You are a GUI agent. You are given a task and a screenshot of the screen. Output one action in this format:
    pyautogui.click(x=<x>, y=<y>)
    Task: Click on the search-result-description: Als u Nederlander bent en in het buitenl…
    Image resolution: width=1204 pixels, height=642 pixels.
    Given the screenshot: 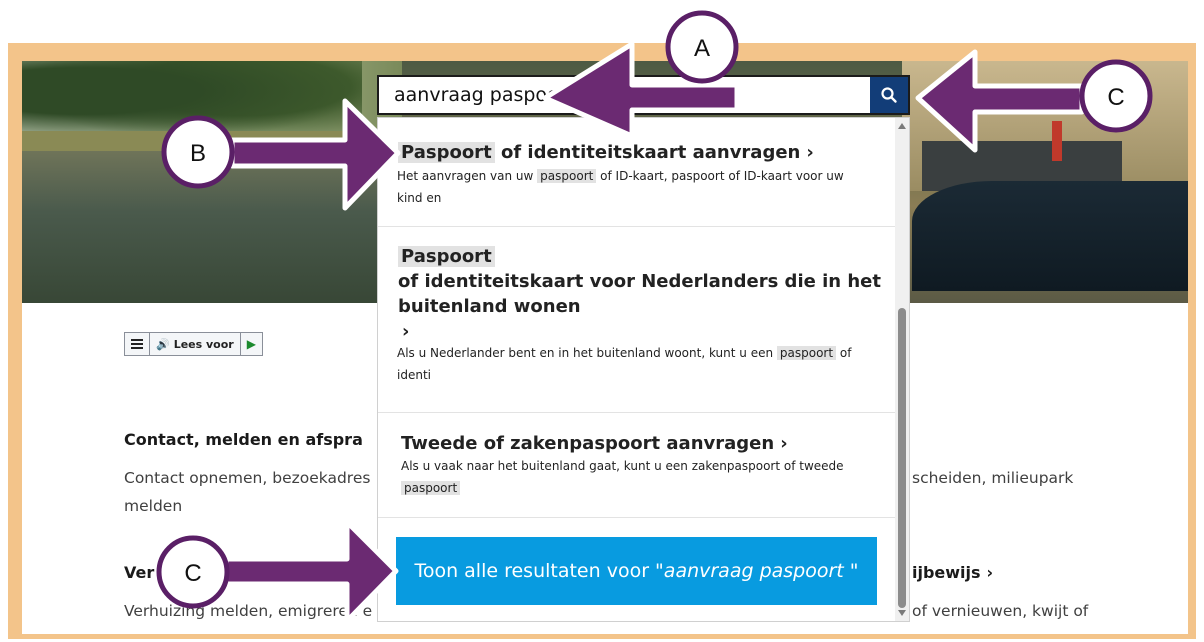 What is the action you would take?
    pyautogui.click(x=624, y=364)
    